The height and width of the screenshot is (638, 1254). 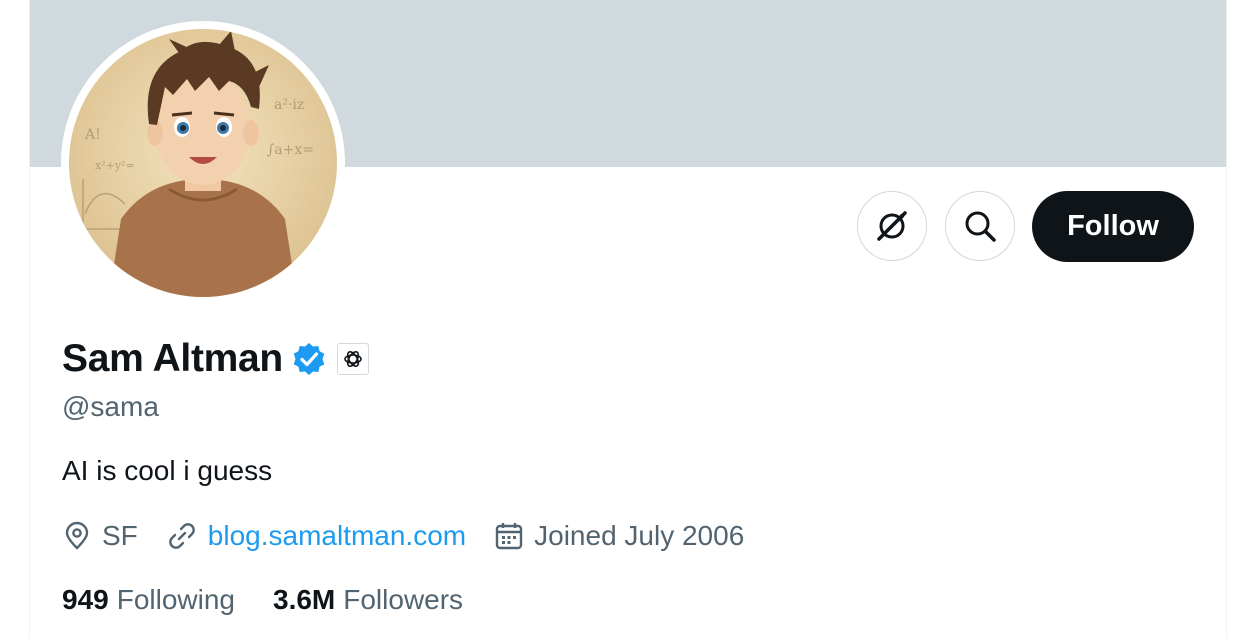 What do you see at coordinates (639, 535) in the screenshot?
I see `joined-text: Joined July 2006` at bounding box center [639, 535].